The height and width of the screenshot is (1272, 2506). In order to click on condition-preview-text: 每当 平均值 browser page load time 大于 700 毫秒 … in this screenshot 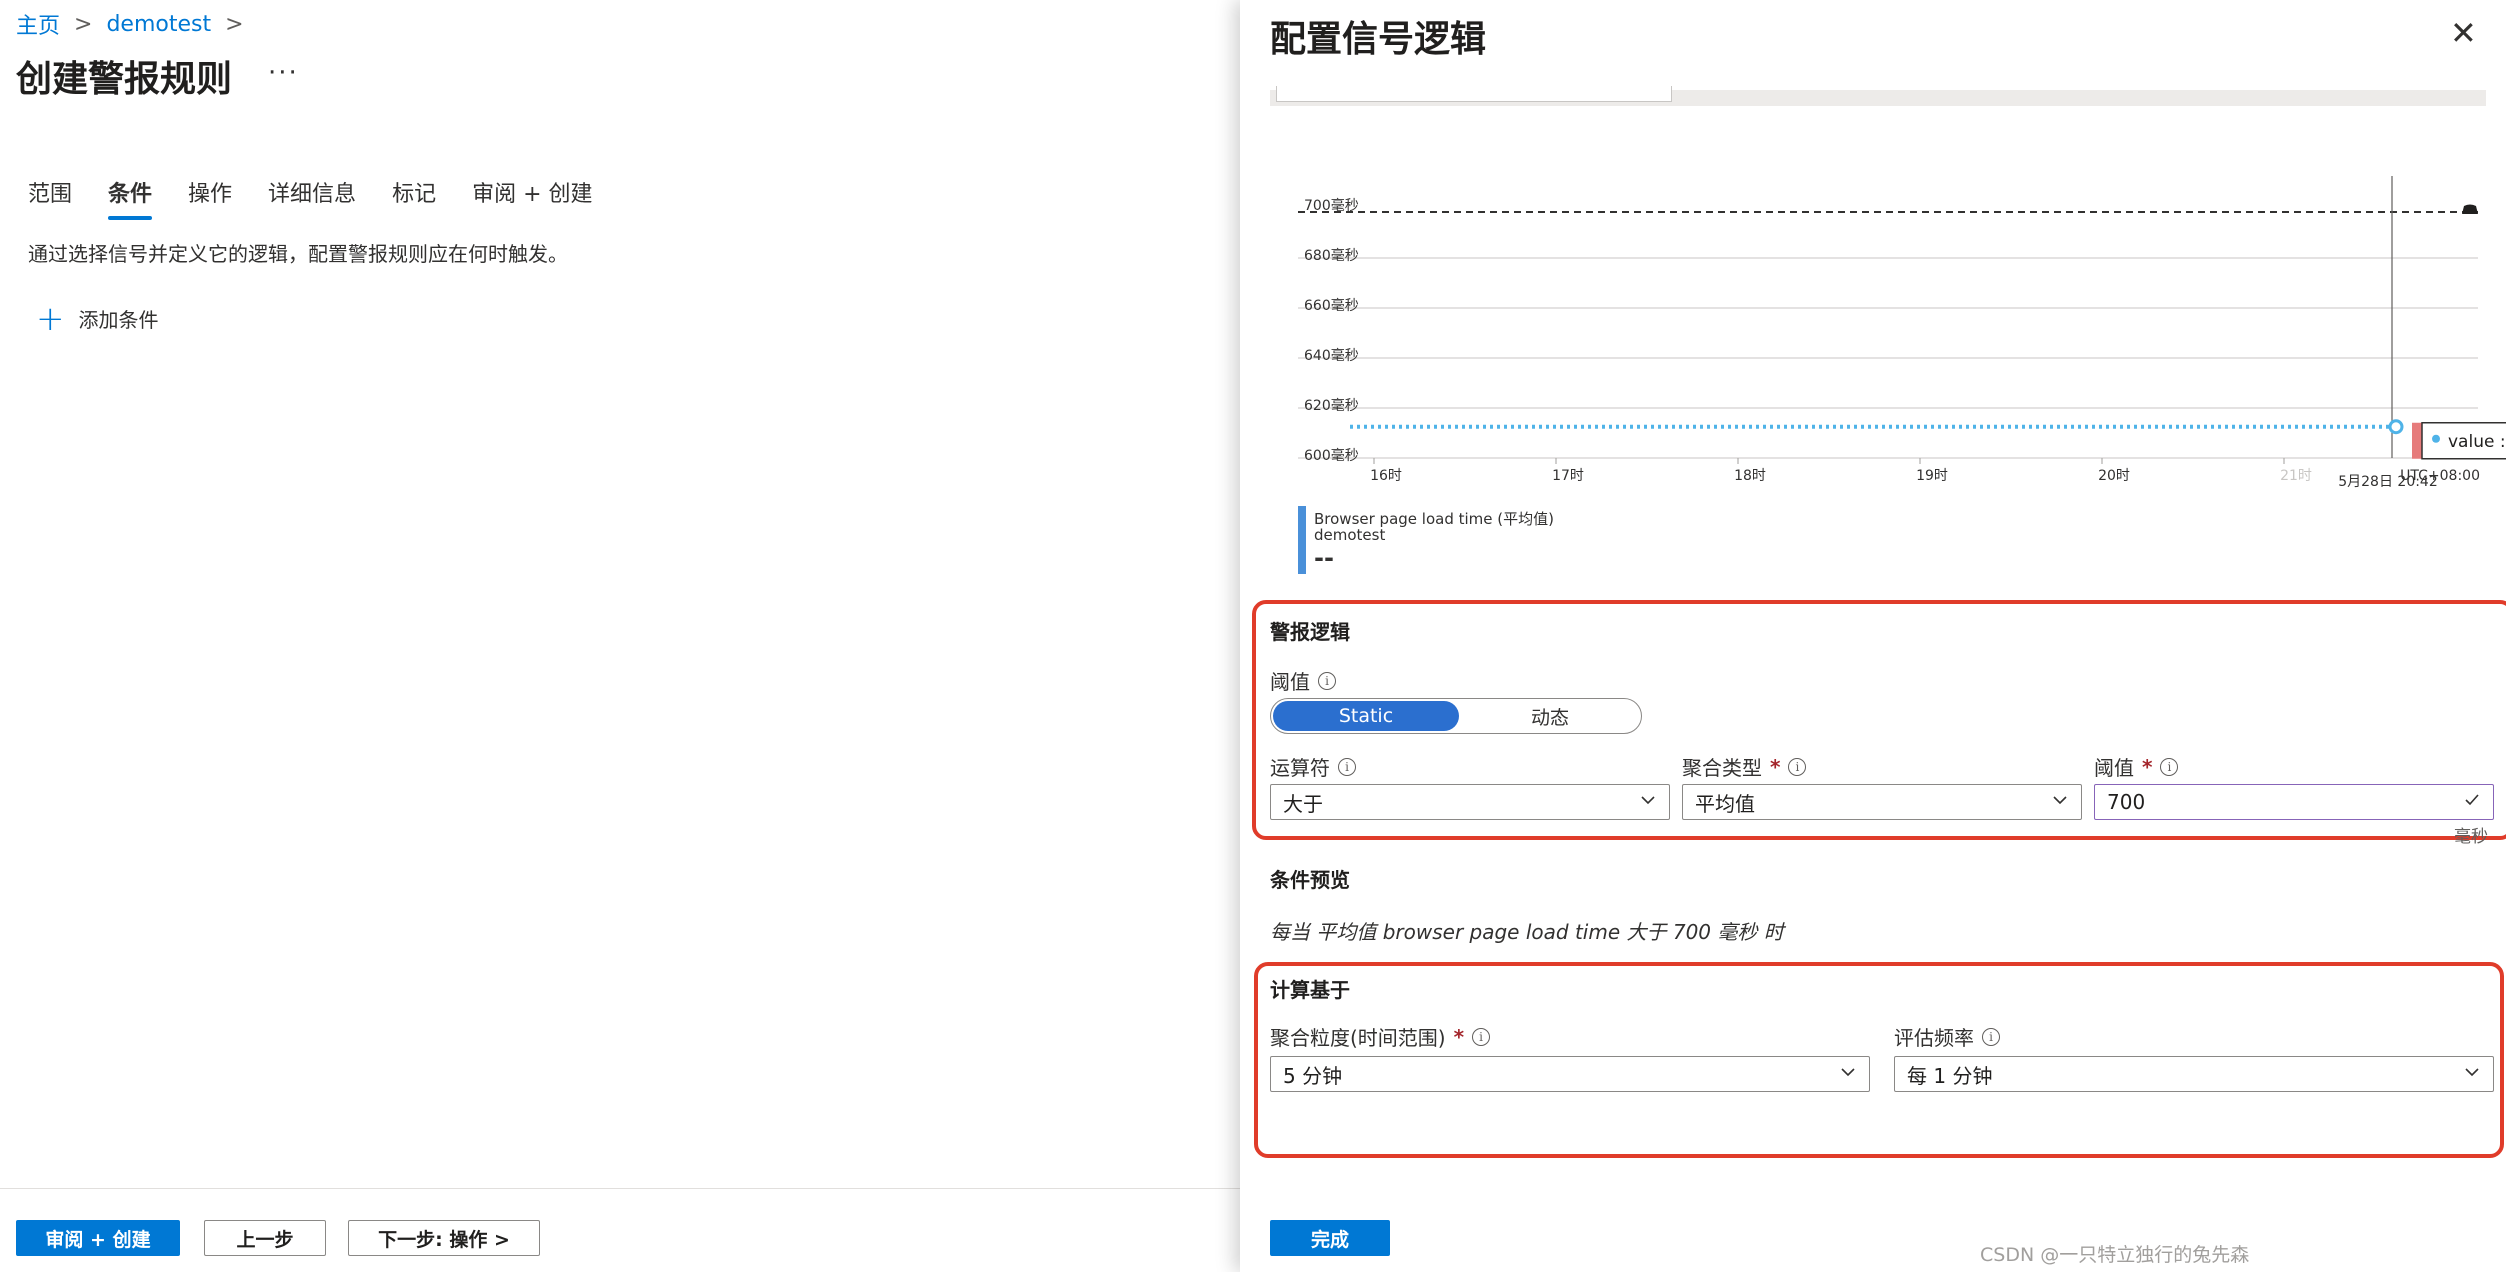, I will do `click(1527, 932)`.